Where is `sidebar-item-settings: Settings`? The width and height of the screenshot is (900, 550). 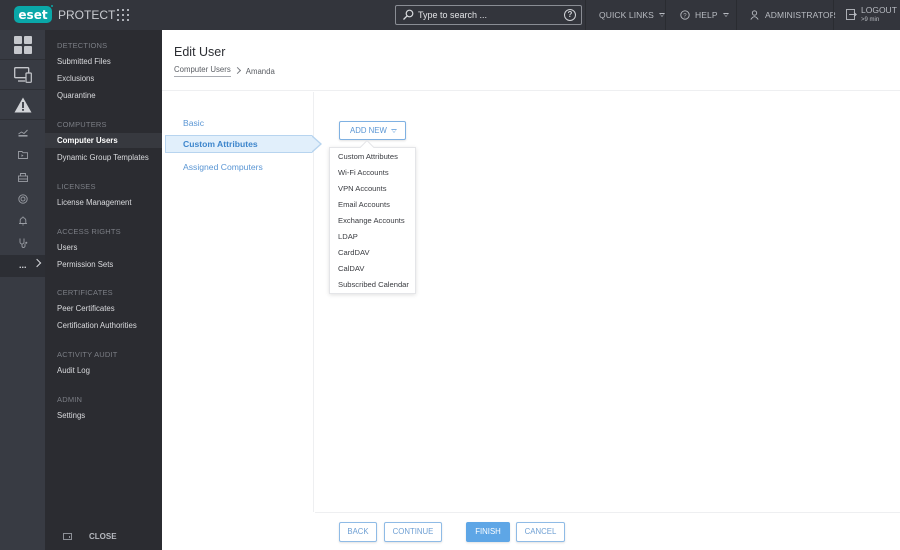 sidebar-item-settings: Settings is located at coordinates (103, 415).